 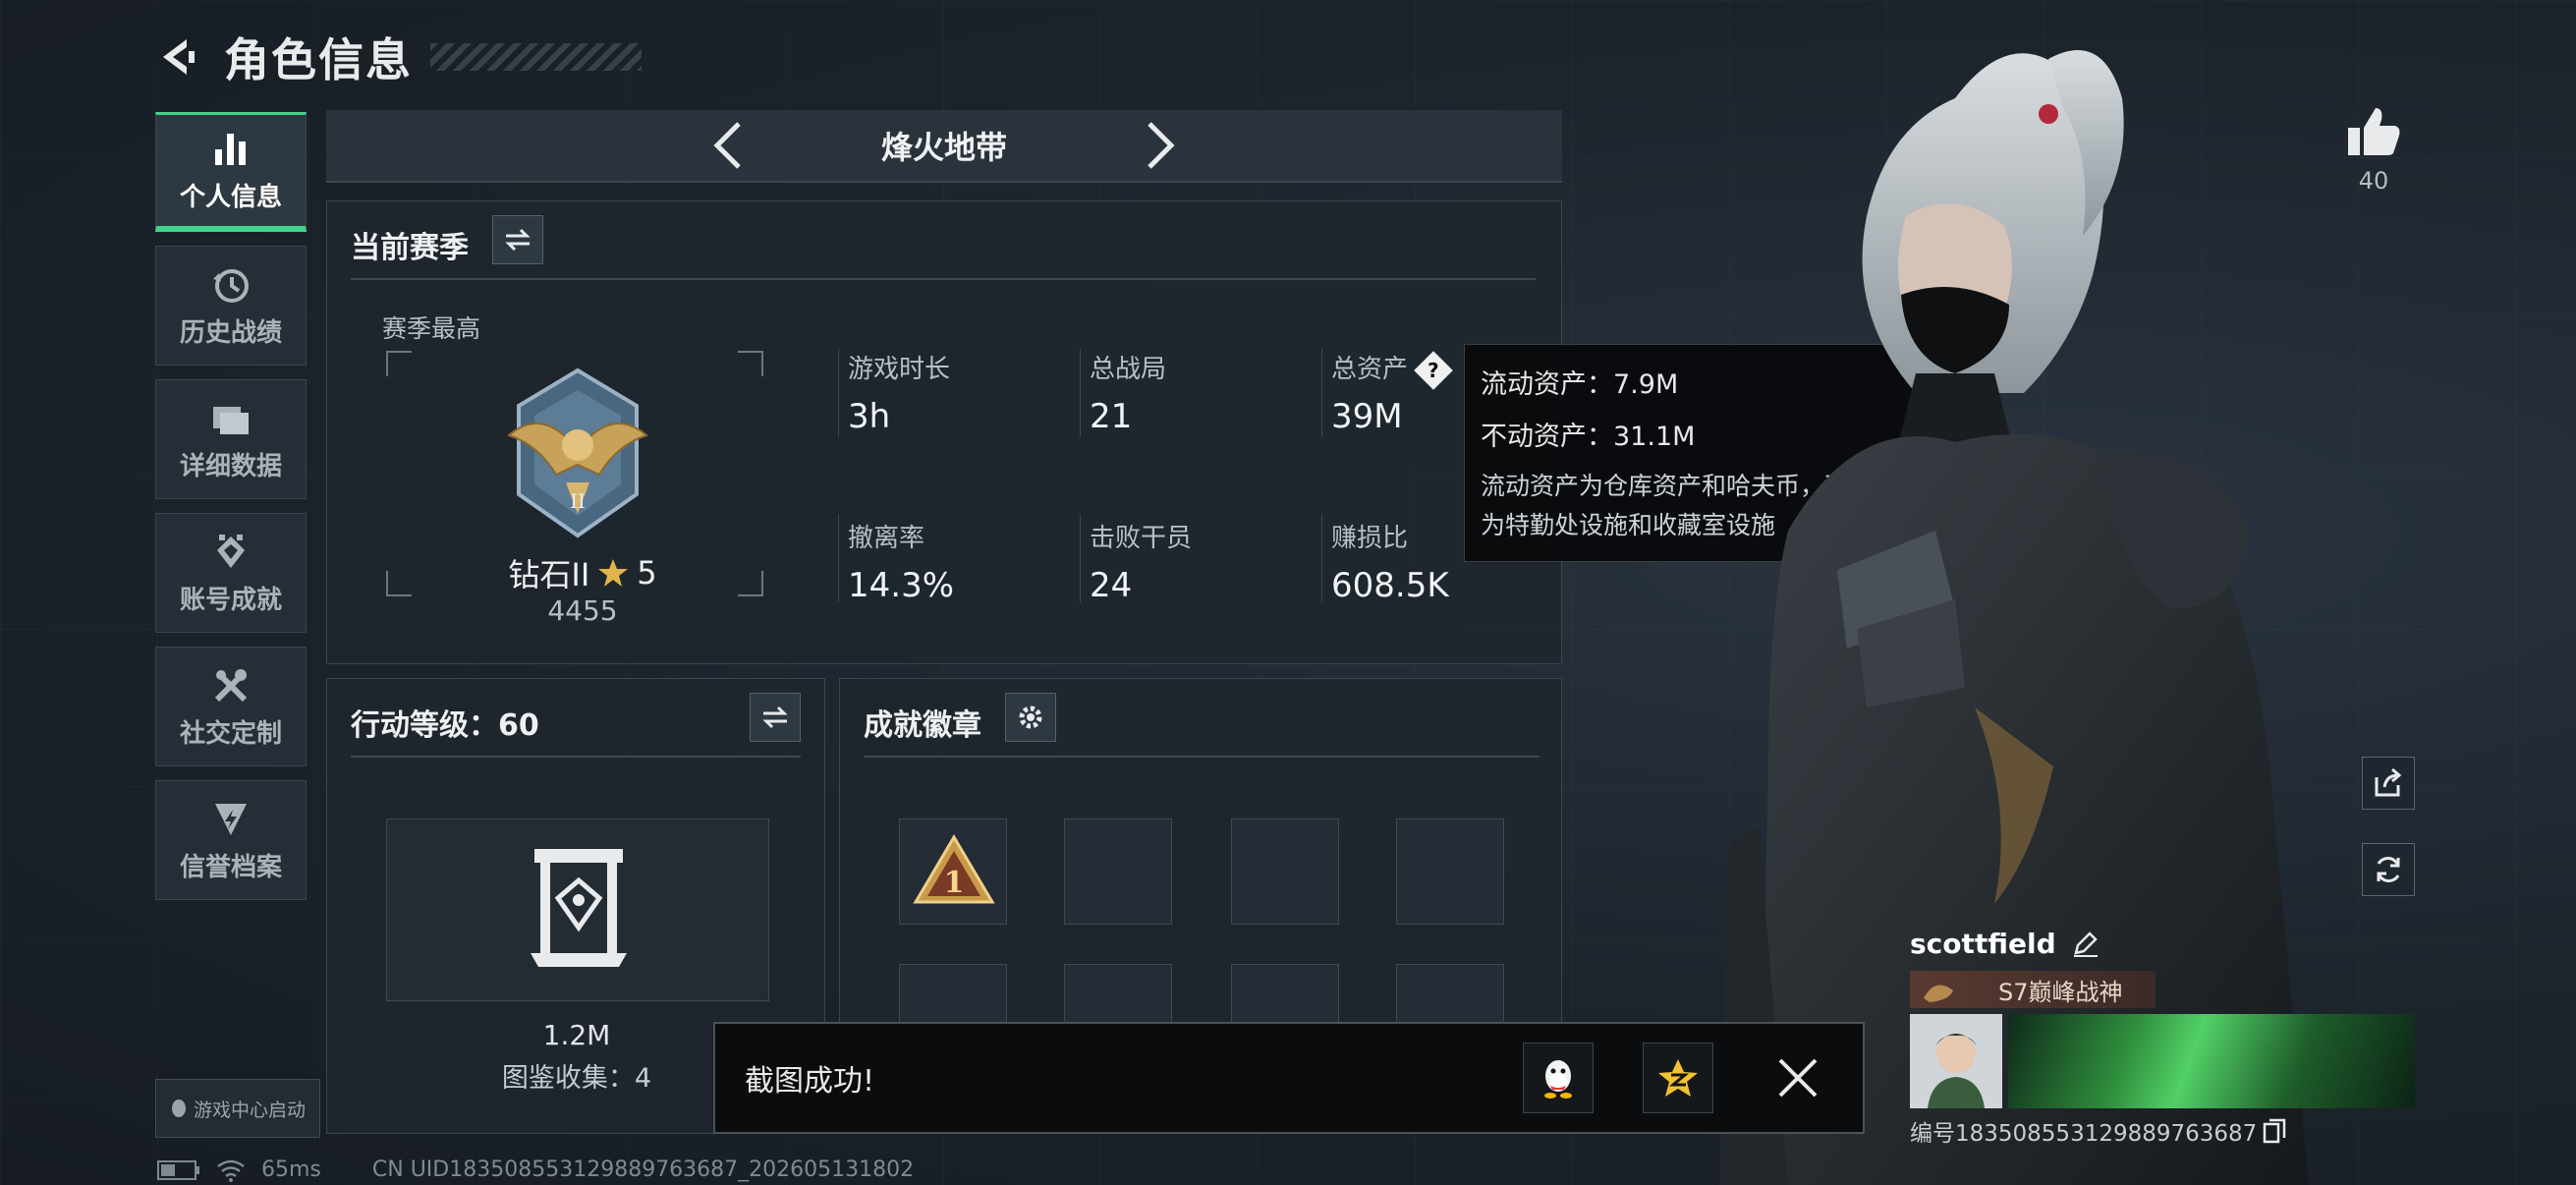 What do you see at coordinates (578, 501) in the screenshot?
I see `svg-text: II` at bounding box center [578, 501].